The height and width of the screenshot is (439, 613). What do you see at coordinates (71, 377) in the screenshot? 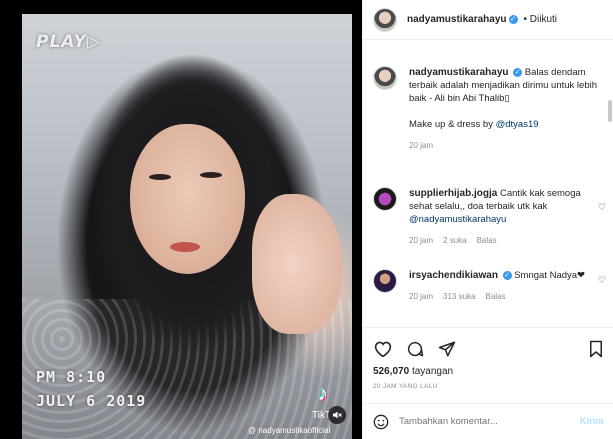
I see `osd-time: PM 8:10` at bounding box center [71, 377].